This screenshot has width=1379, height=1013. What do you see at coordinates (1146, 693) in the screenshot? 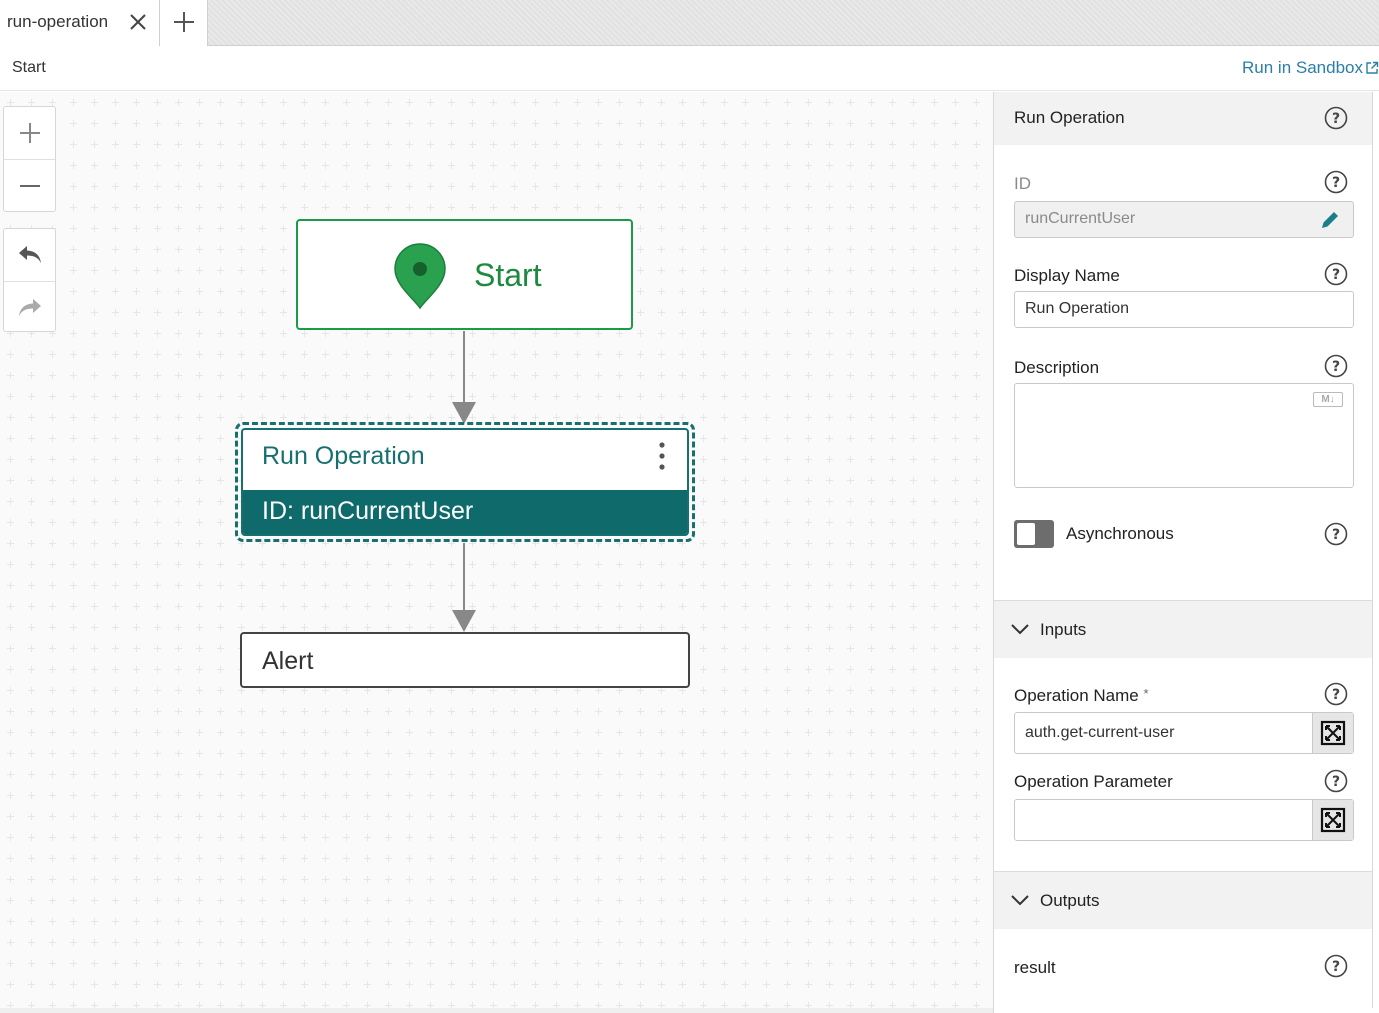
I see `required-marker: *` at bounding box center [1146, 693].